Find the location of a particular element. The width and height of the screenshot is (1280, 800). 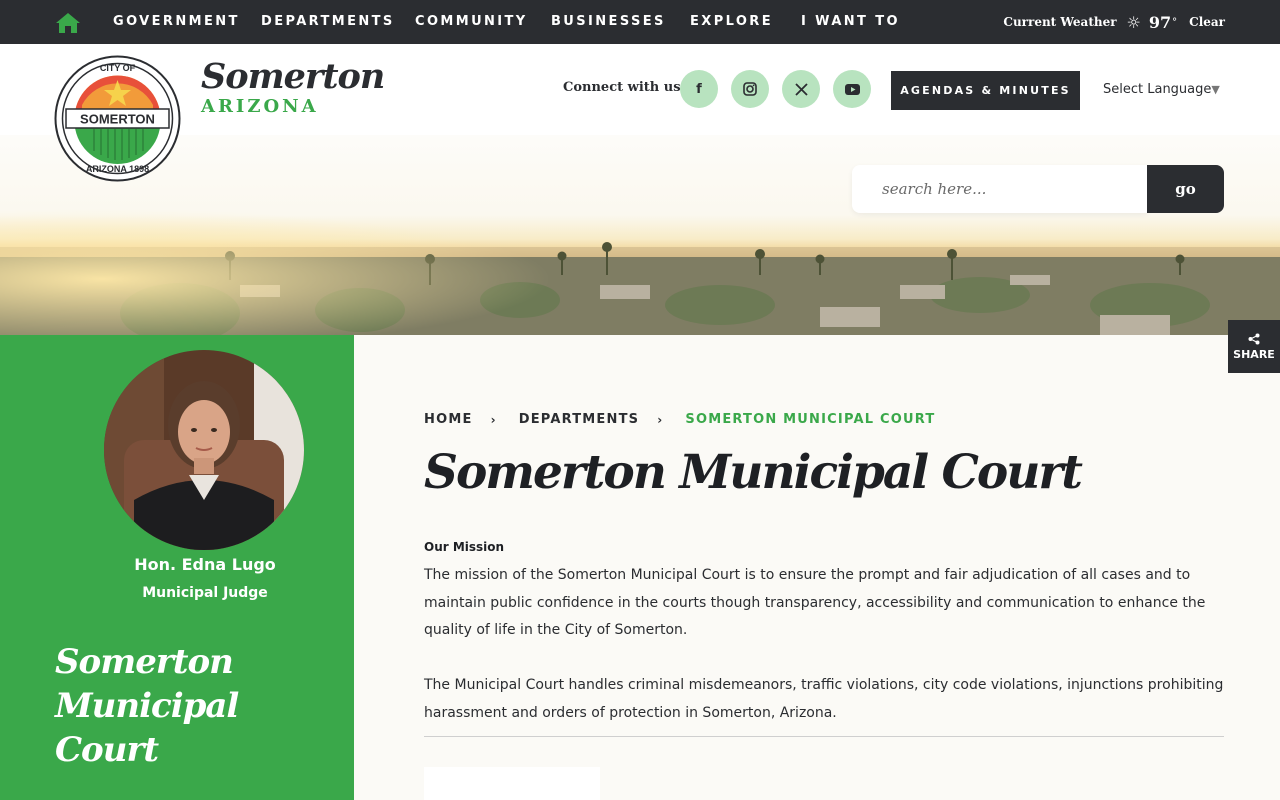

youtube-icon is located at coordinates (852, 89).